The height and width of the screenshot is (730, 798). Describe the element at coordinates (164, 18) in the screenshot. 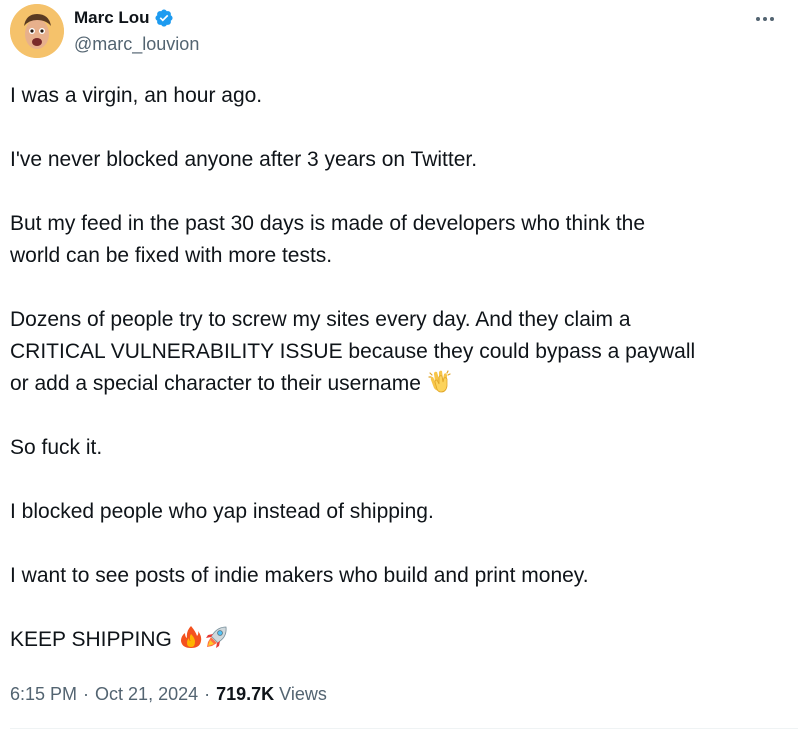

I see `verified-badge-icon` at that location.